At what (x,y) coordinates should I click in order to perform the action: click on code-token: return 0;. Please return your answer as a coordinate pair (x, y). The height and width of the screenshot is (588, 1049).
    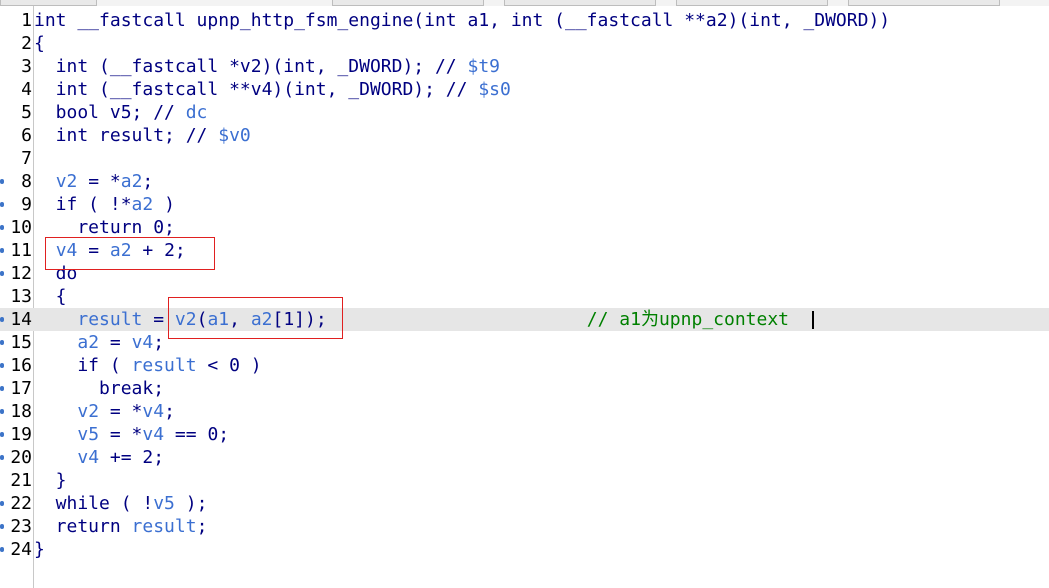
    Looking at the image, I should click on (104, 227).